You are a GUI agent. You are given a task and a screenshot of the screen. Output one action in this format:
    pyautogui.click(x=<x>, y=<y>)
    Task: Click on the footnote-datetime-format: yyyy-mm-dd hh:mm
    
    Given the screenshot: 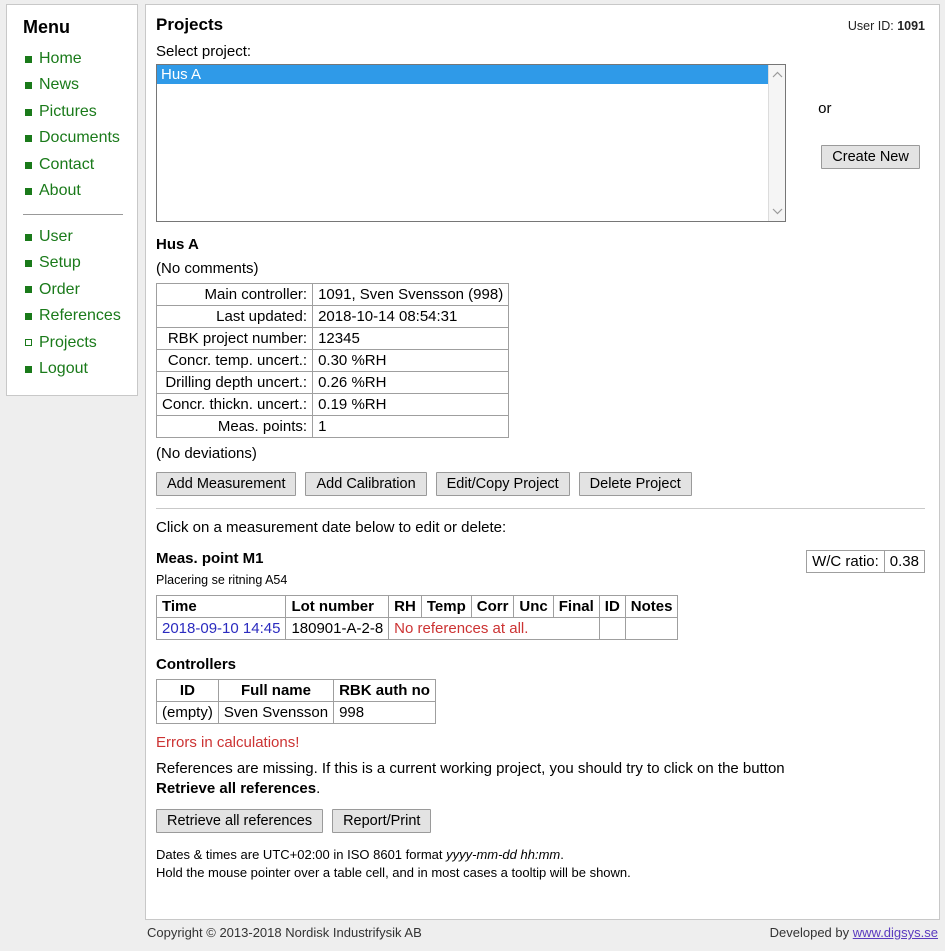 What is the action you would take?
    pyautogui.click(x=503, y=854)
    